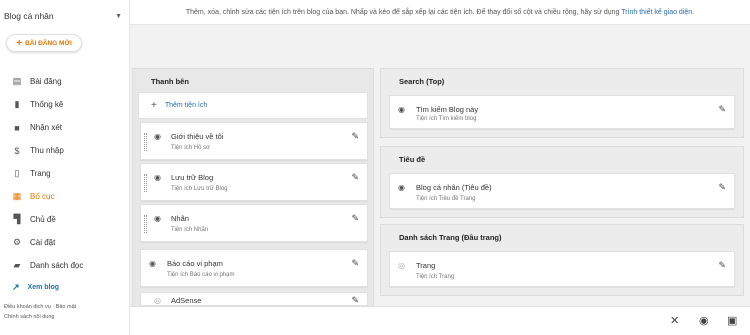 The width and height of the screenshot is (750, 335). What do you see at coordinates (674, 320) in the screenshot?
I see `close-icon: ✕` at bounding box center [674, 320].